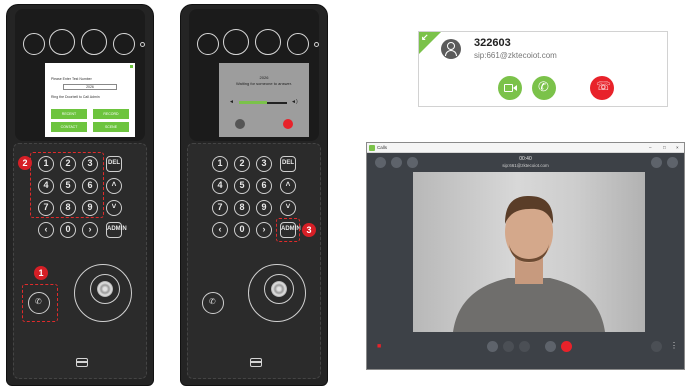 Image resolution: width=689 pixels, height=389 pixels. What do you see at coordinates (67, 185) in the screenshot?
I see `keypad-highlight` at bounding box center [67, 185].